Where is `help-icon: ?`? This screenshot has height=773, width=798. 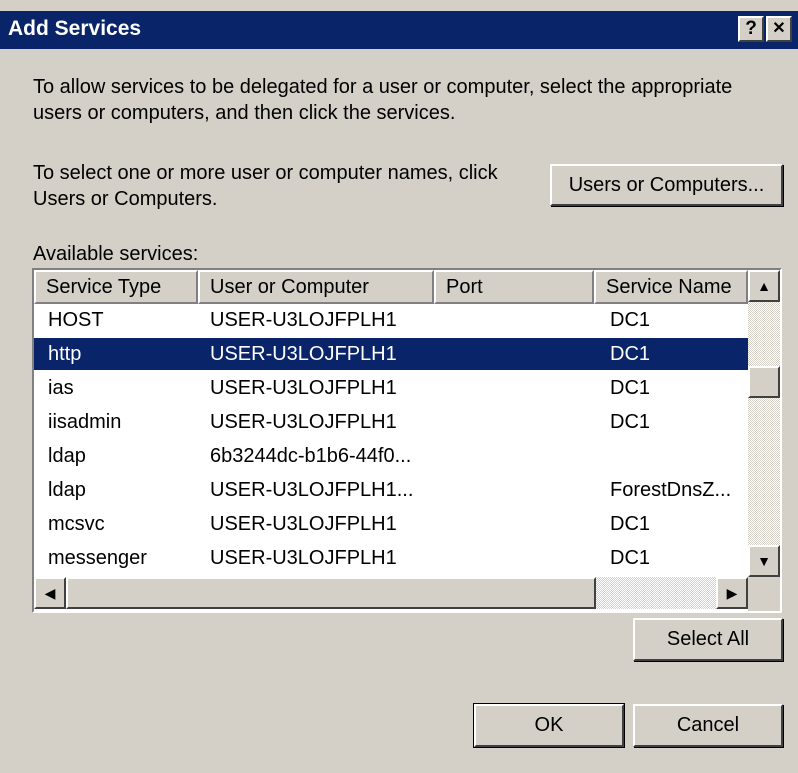 help-icon: ? is located at coordinates (751, 28).